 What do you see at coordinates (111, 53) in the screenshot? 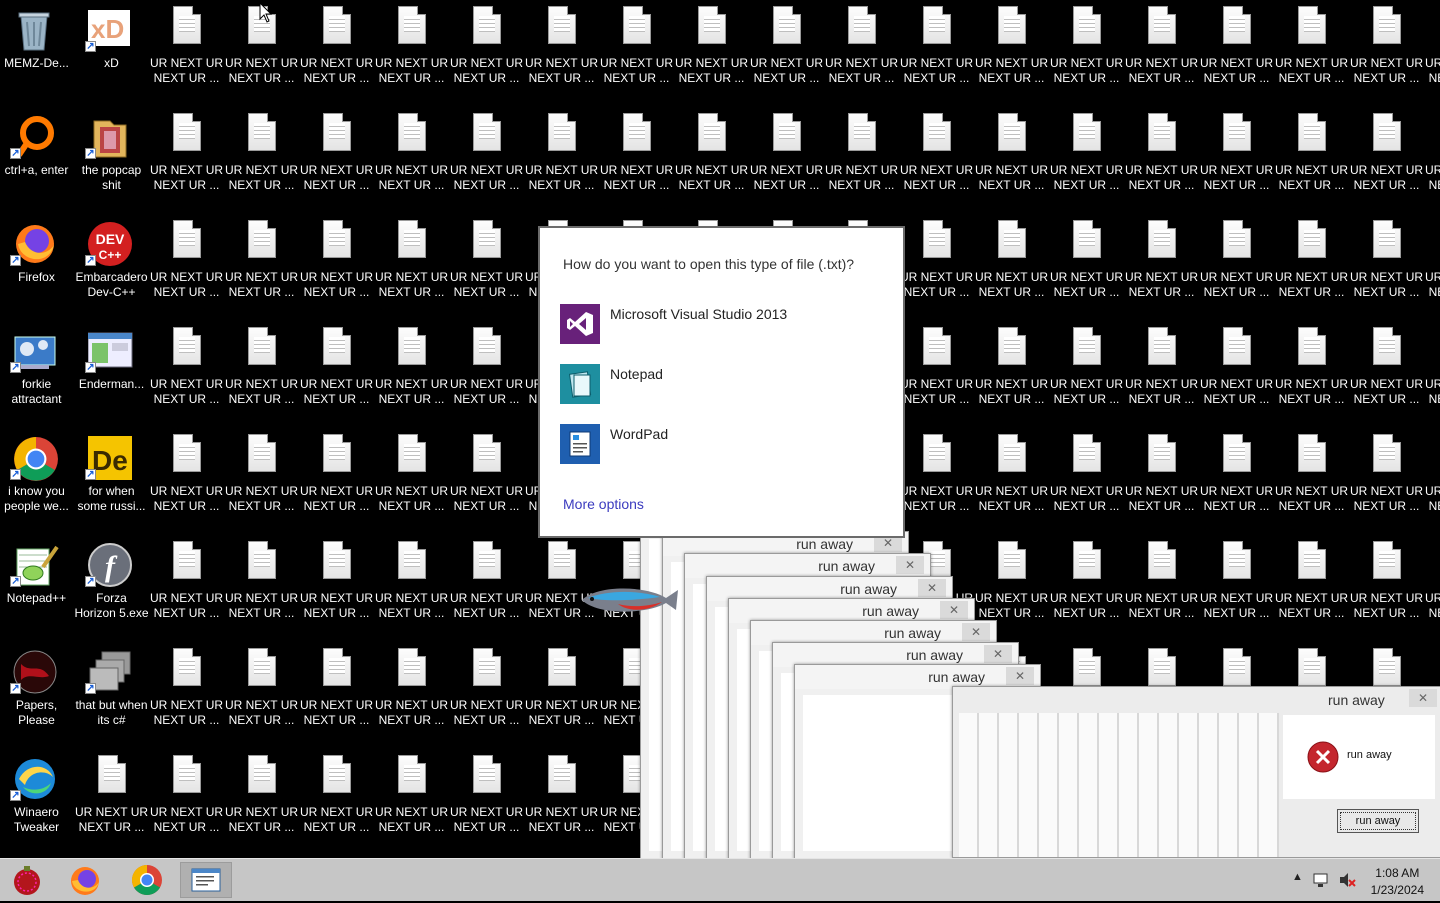
I see `desktop-icon-xd: xD ↗ xD` at bounding box center [111, 53].